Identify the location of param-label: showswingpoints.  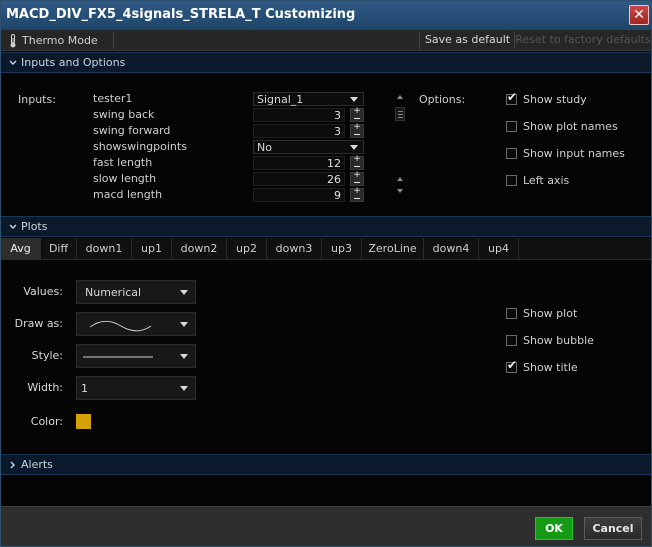
(140, 146).